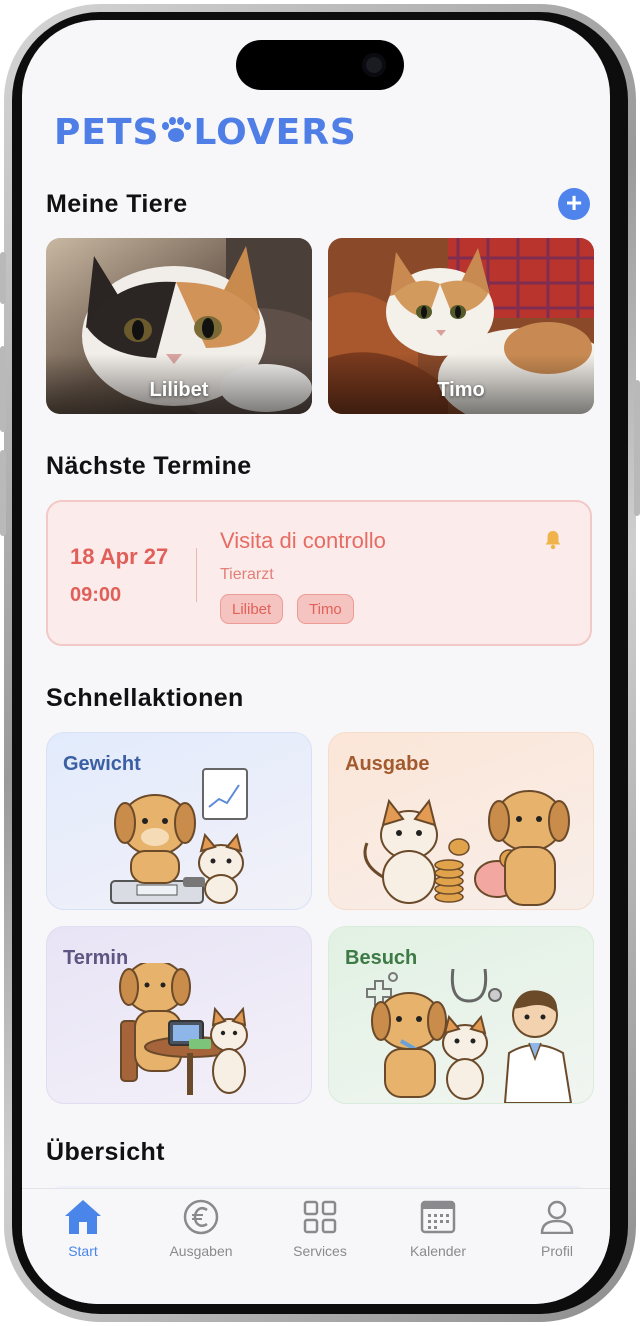 The width and height of the screenshot is (640, 1326). What do you see at coordinates (275, 132) in the screenshot?
I see `logo-text-right: LOVERS` at bounding box center [275, 132].